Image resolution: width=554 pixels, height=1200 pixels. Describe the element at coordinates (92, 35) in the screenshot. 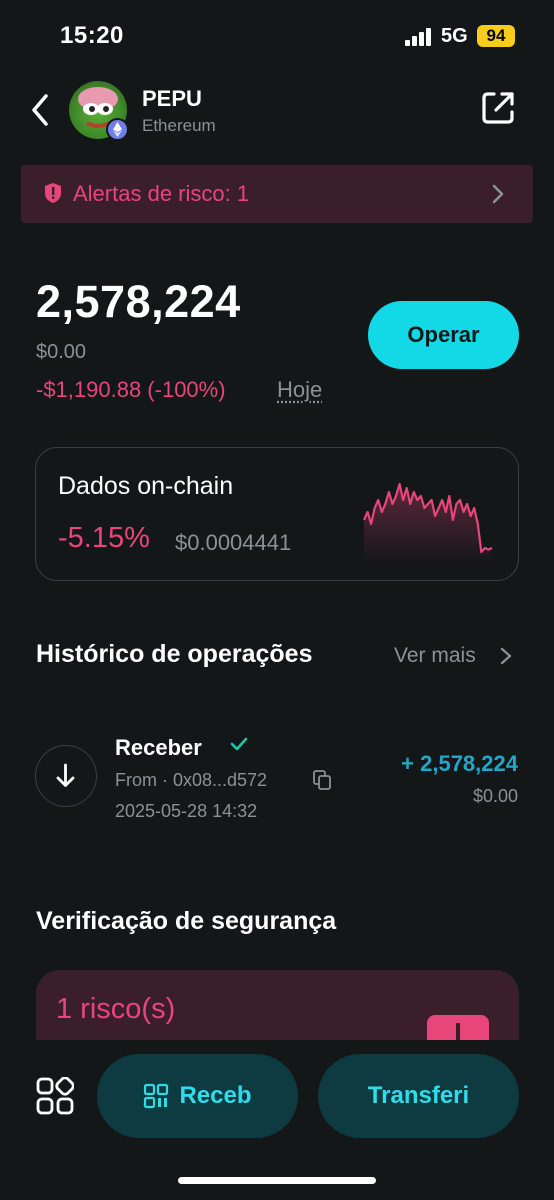

I see `status-time: 15:20` at that location.